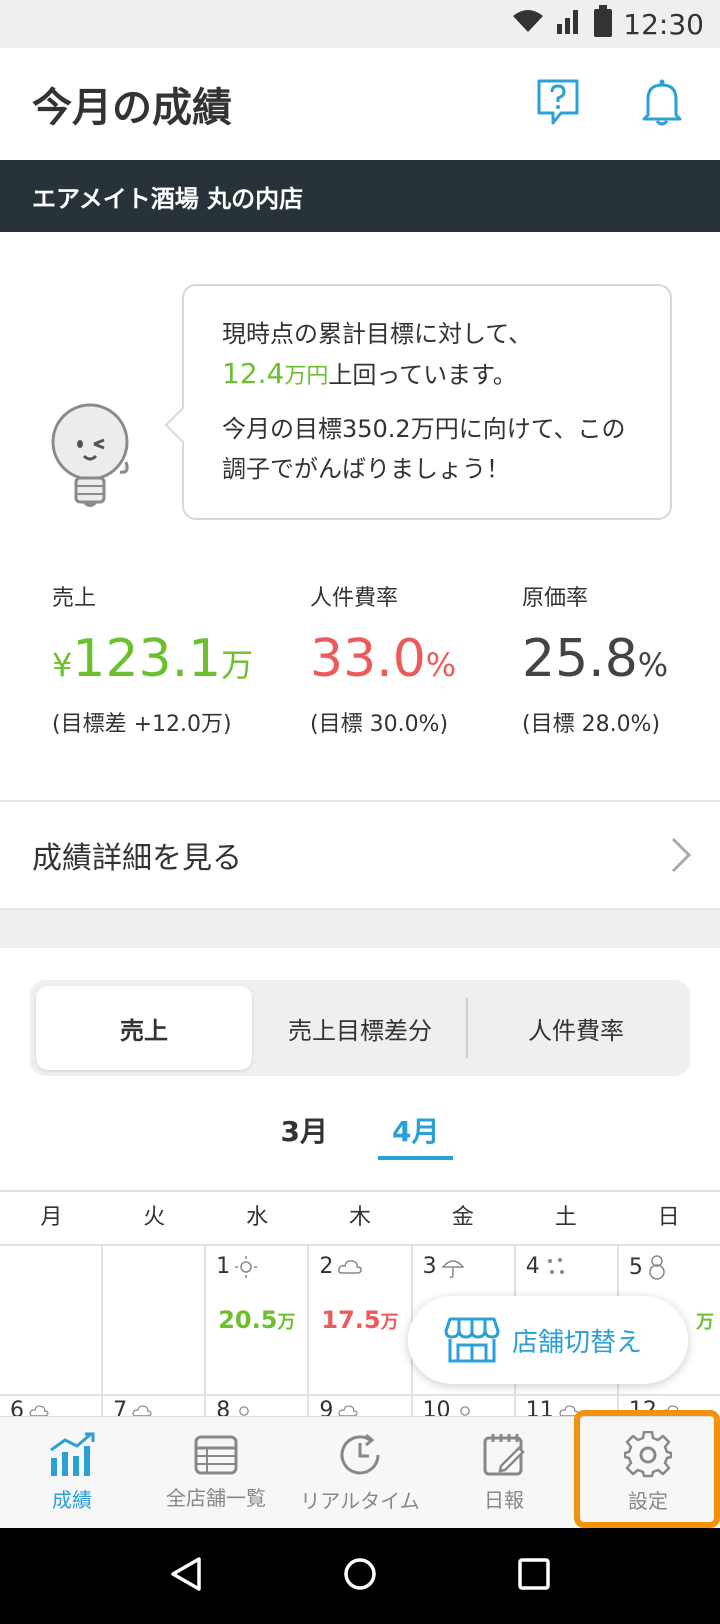  What do you see at coordinates (72, 1454) in the screenshot?
I see `chart-icon` at bounding box center [72, 1454].